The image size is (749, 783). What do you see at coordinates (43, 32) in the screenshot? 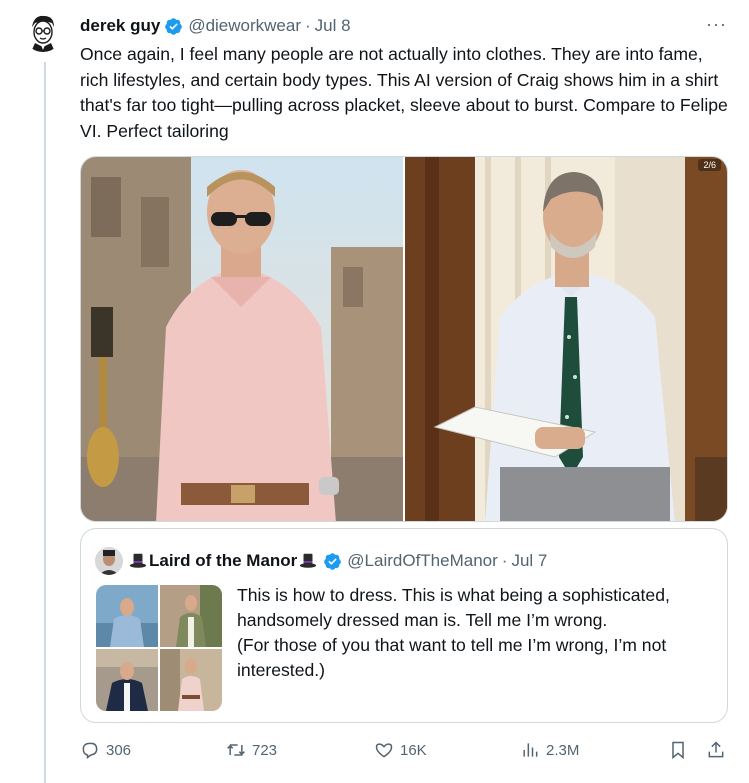
I see `author-avatar` at bounding box center [43, 32].